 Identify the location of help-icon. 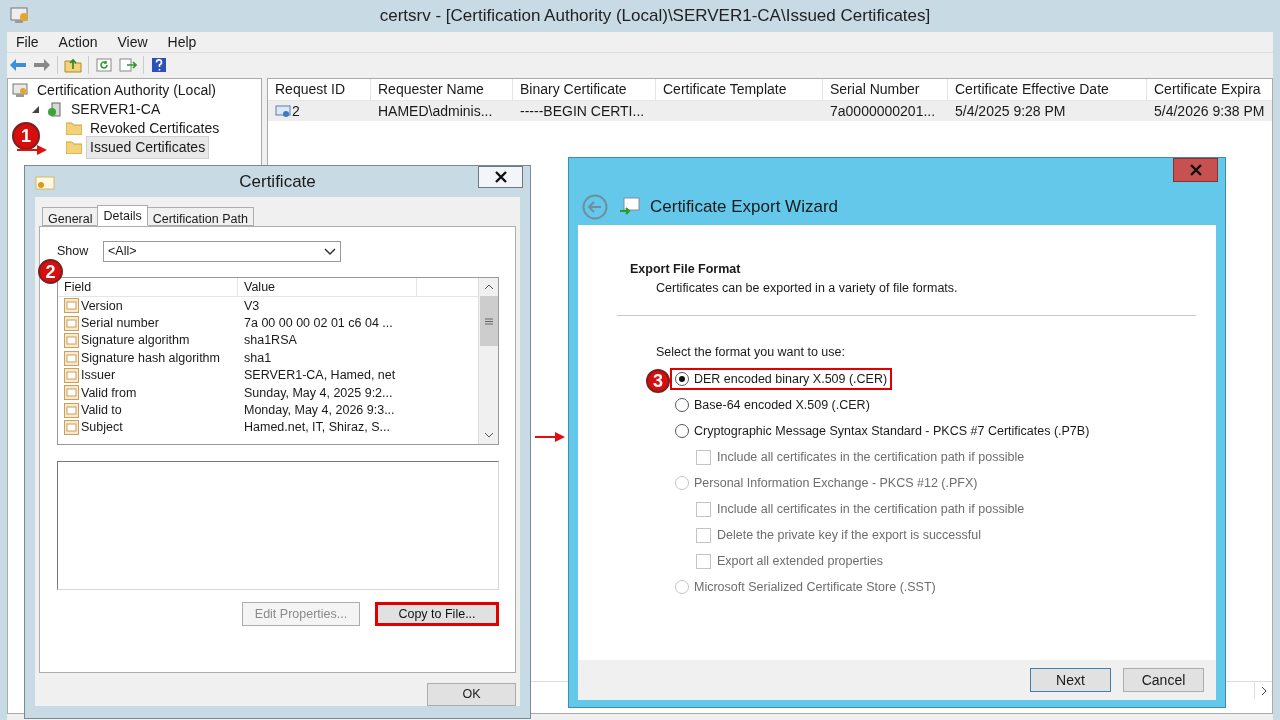
(159, 64).